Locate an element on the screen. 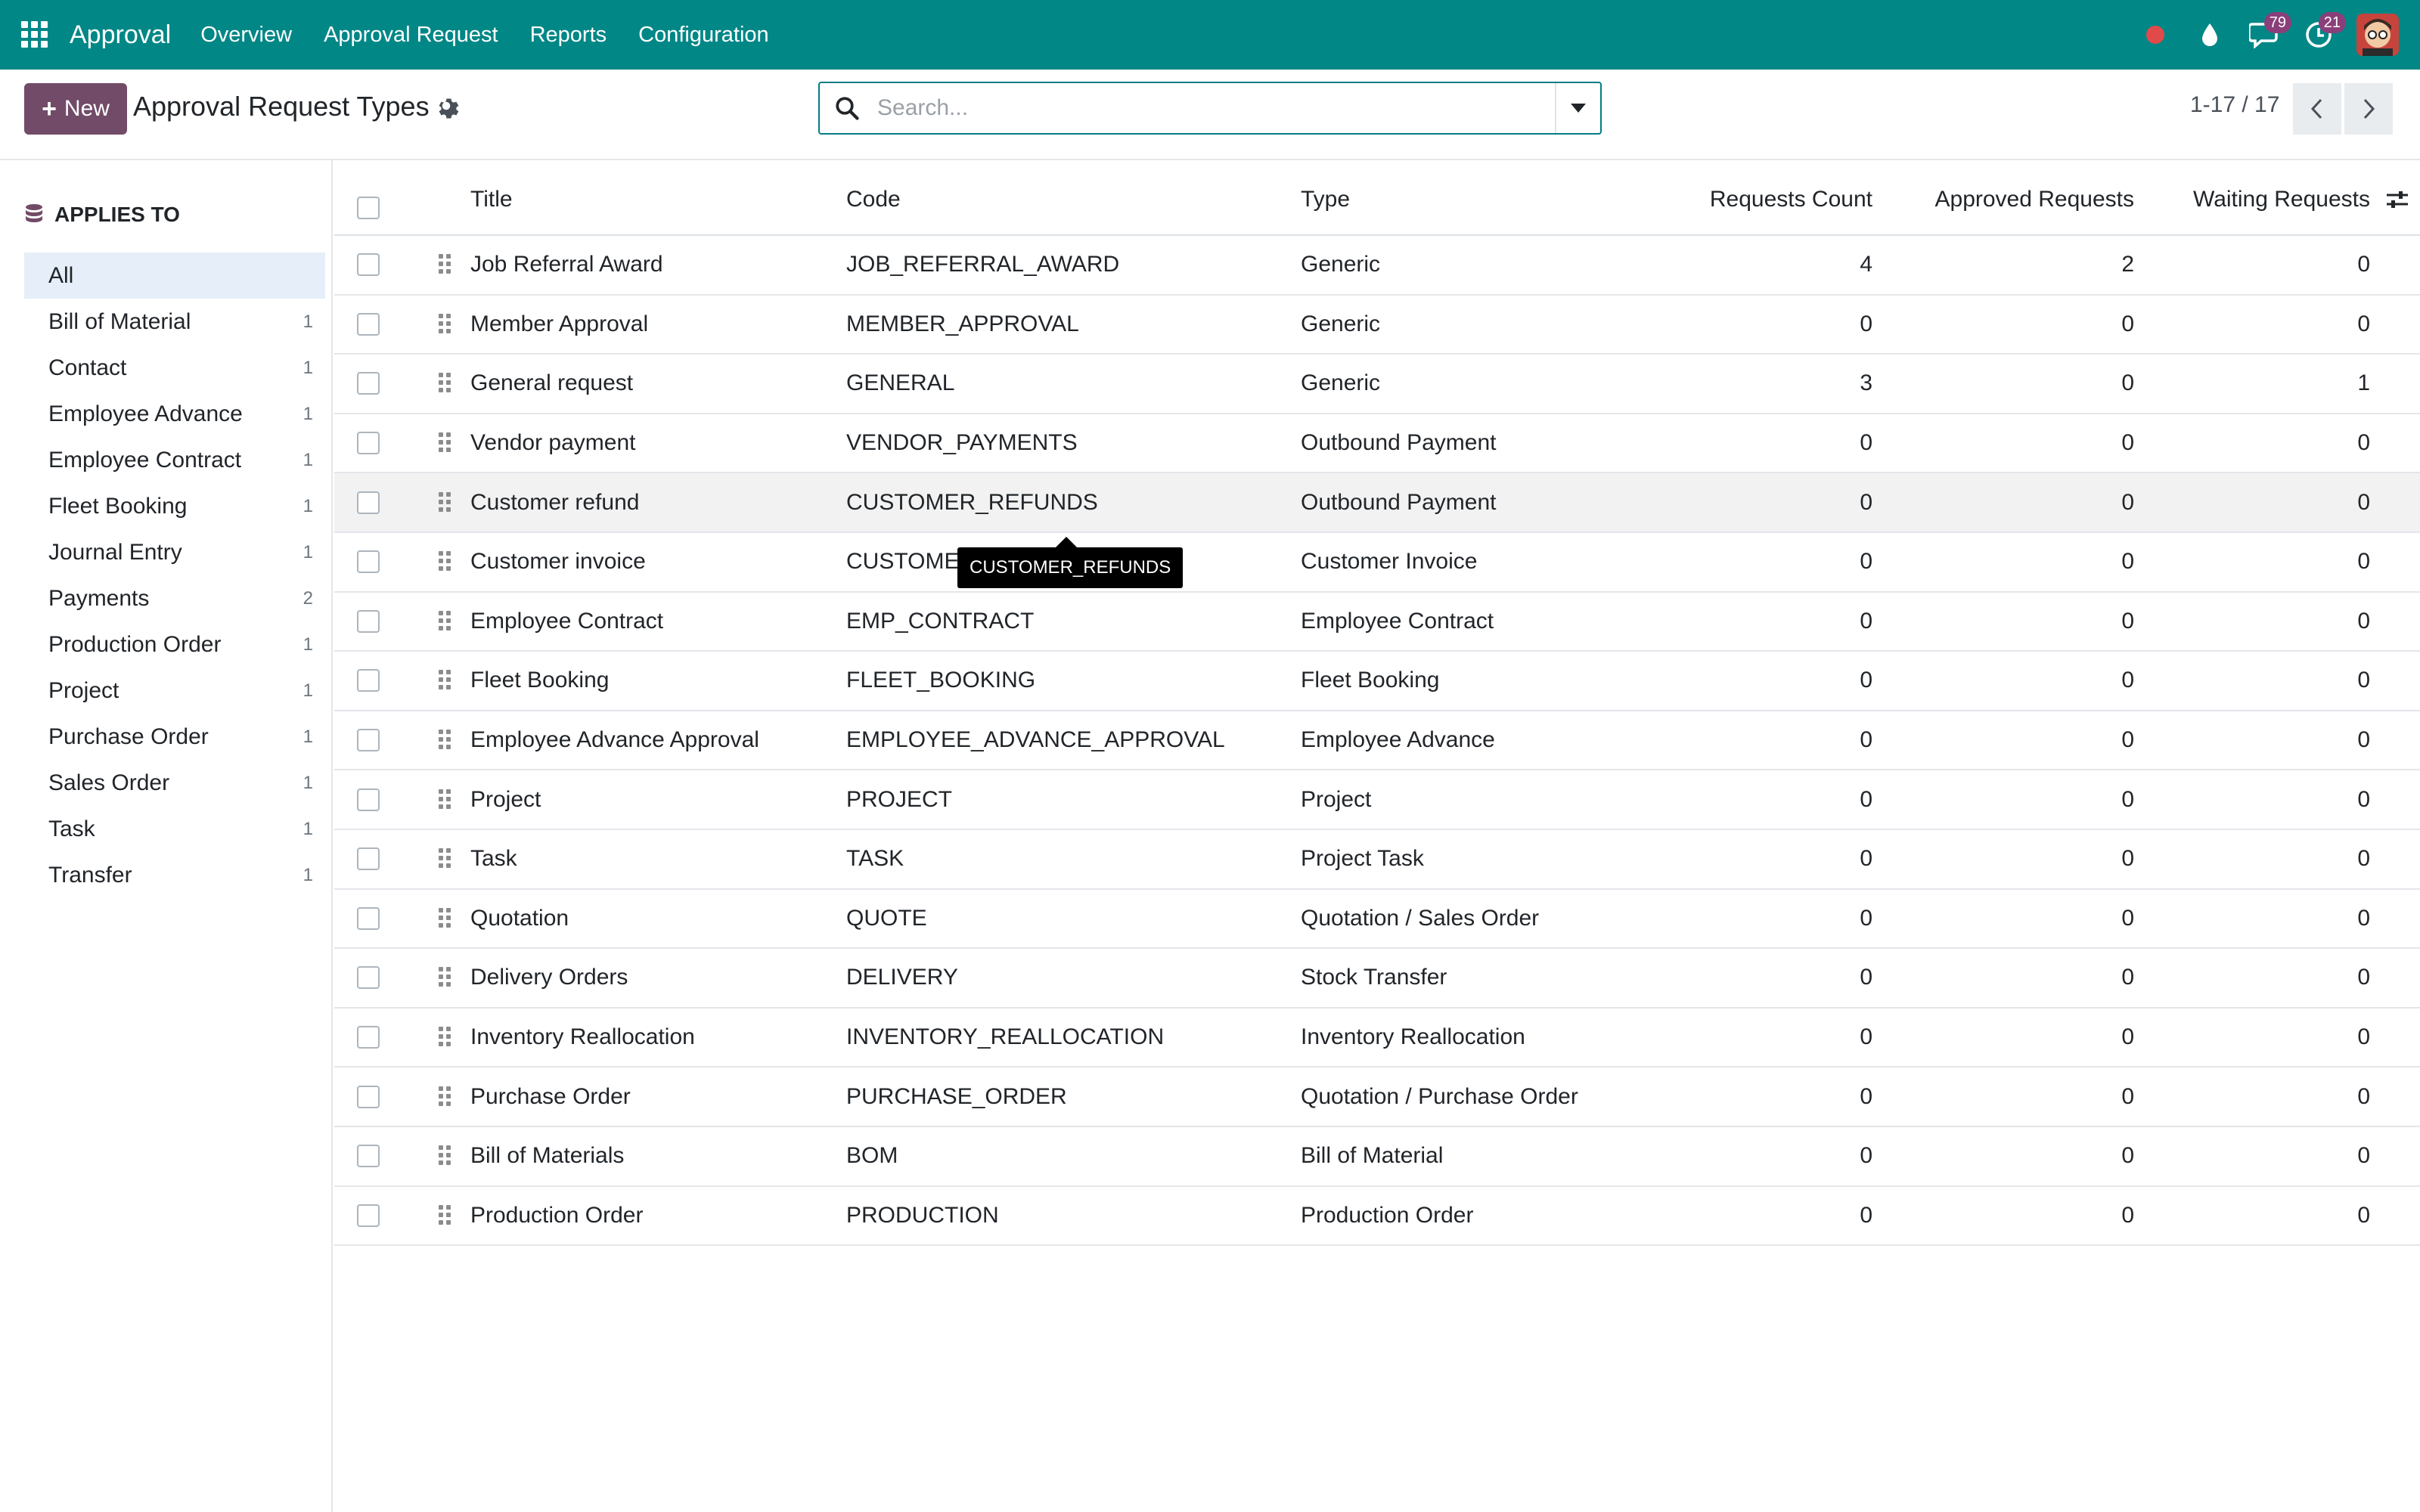 The image size is (2420, 1512). table-row: Delivery Orders DELIVERY Stock Transfer 0 0 0 is located at coordinates (1377, 979).